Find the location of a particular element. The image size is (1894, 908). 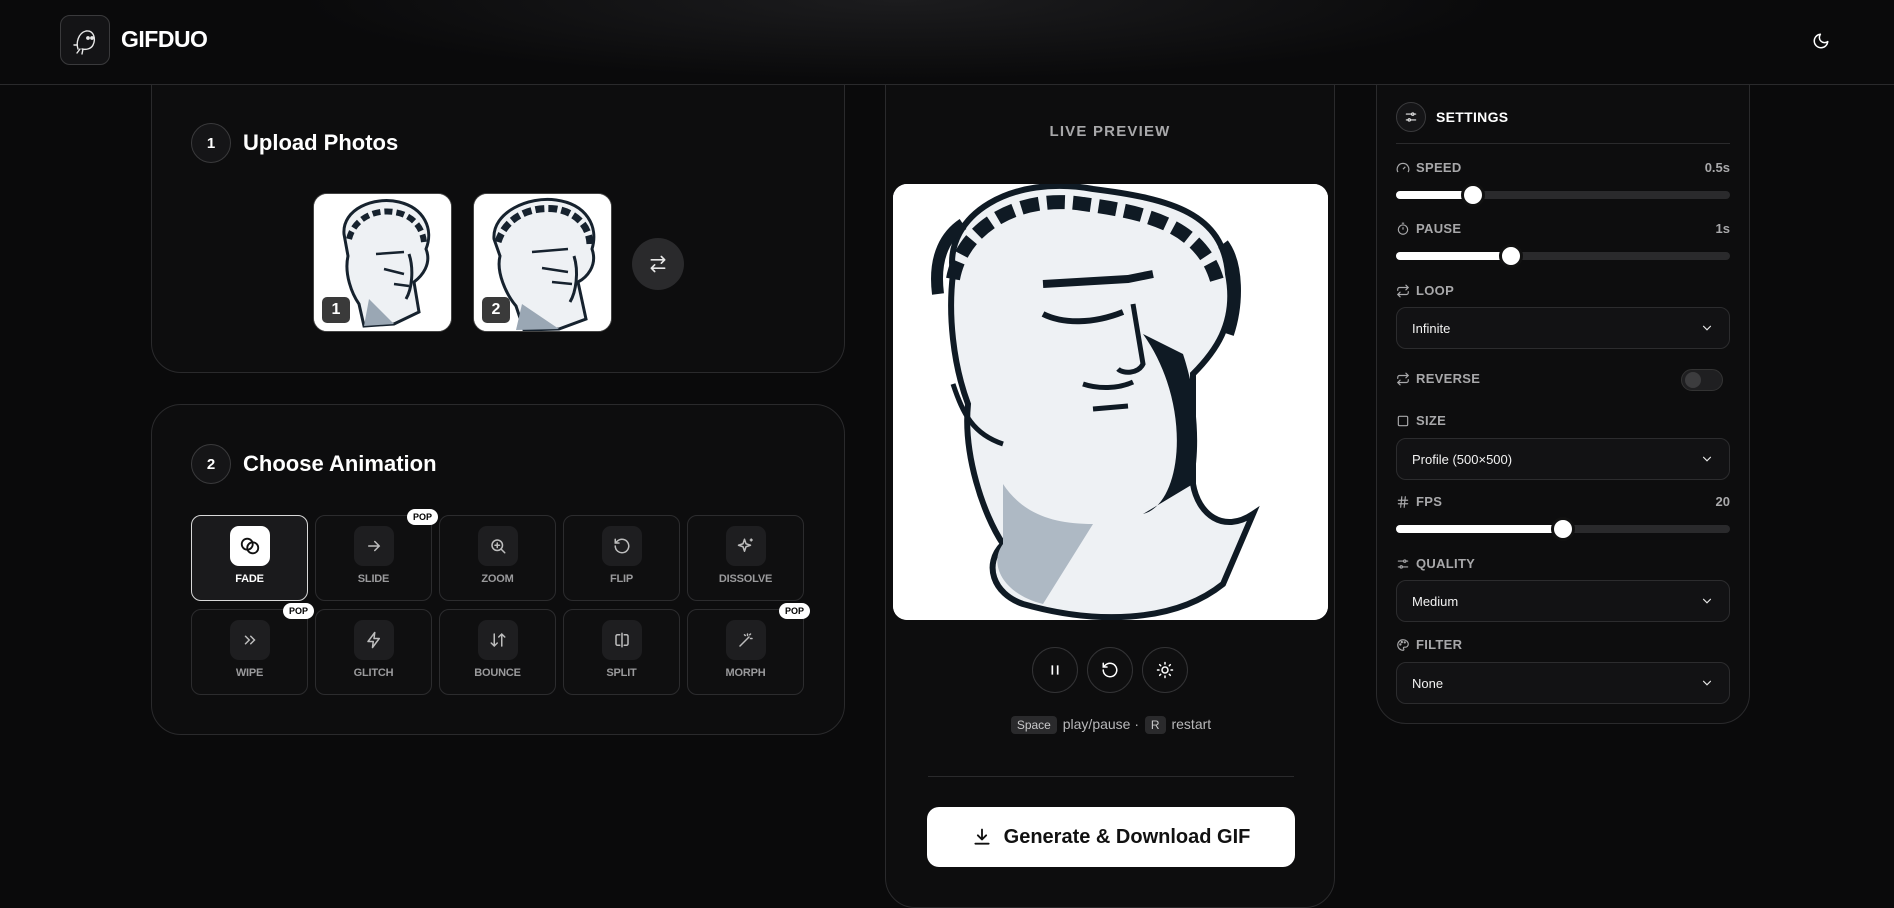

pause-button is located at coordinates (1055, 670).